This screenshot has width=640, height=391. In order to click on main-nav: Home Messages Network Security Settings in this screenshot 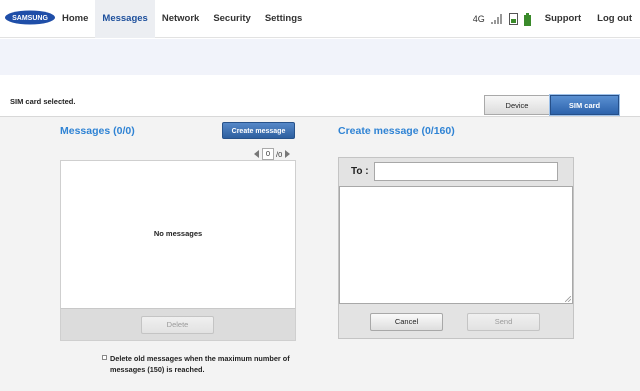, I will do `click(182, 19)`.